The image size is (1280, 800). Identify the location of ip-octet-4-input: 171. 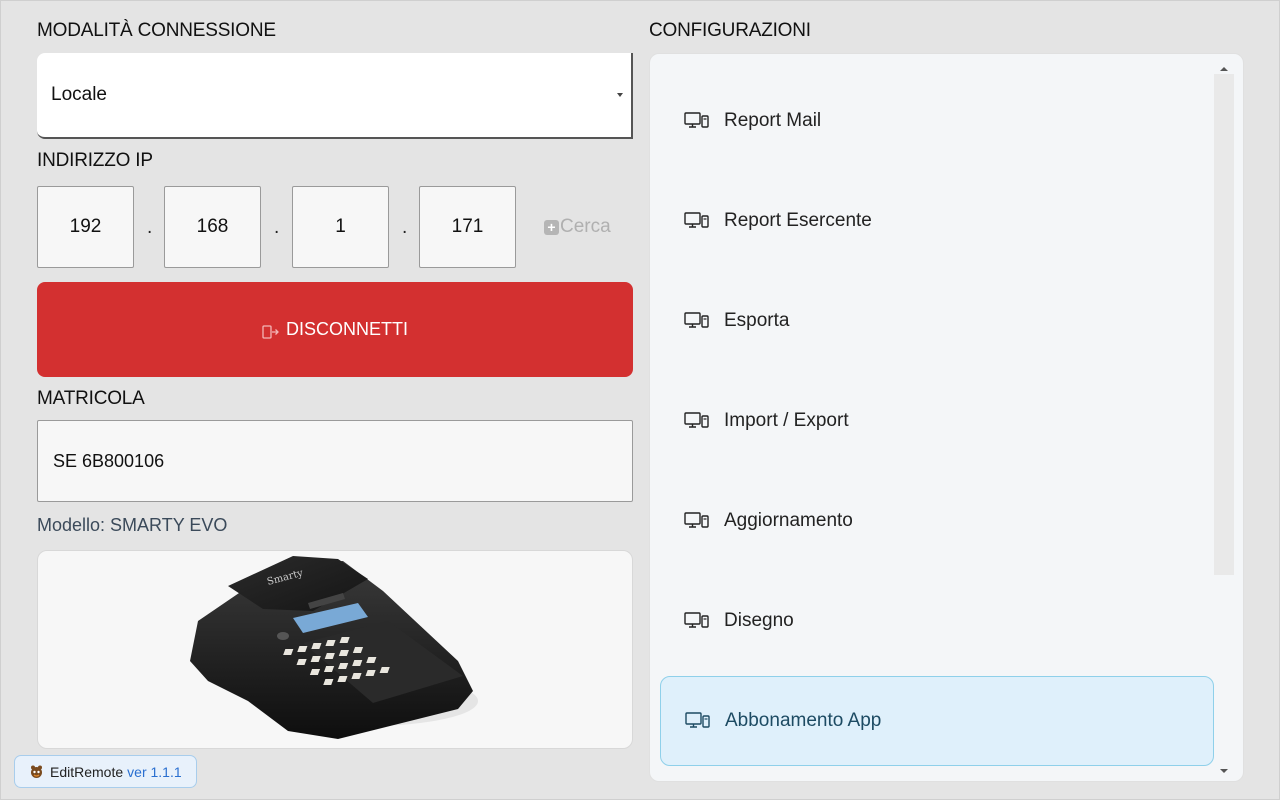
(467, 227).